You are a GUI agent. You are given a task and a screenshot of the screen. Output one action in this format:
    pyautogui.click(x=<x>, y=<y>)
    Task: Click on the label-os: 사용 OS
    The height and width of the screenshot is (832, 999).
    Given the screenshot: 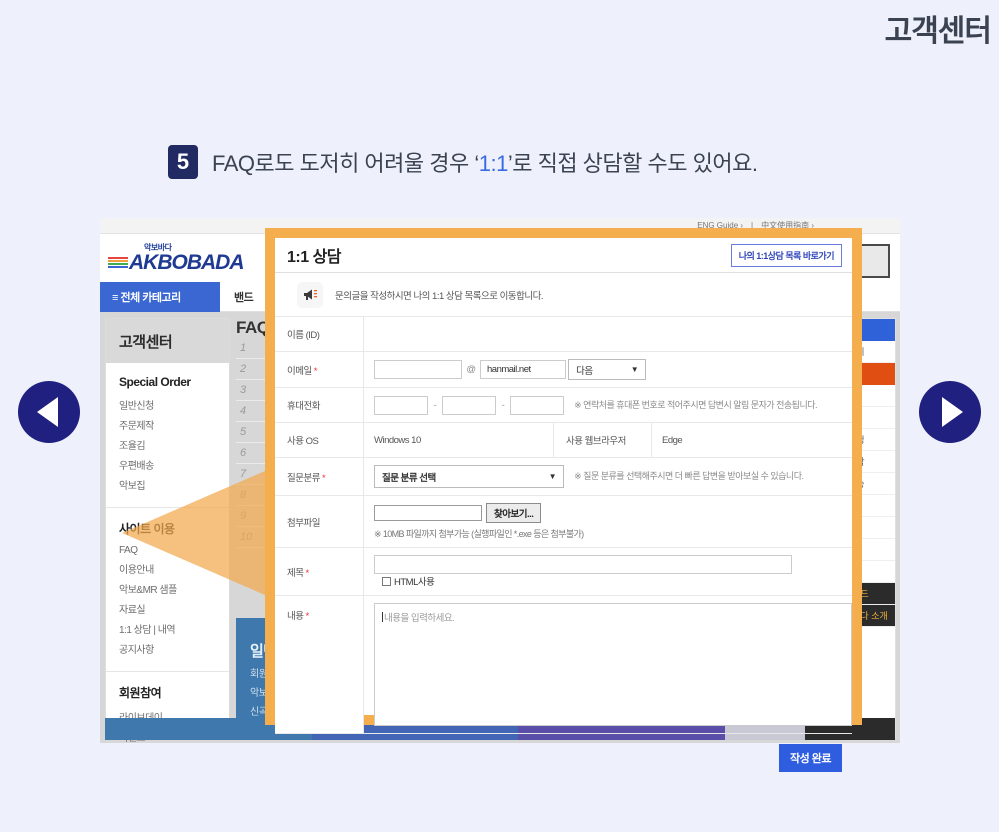 What is the action you would take?
    pyautogui.click(x=319, y=440)
    